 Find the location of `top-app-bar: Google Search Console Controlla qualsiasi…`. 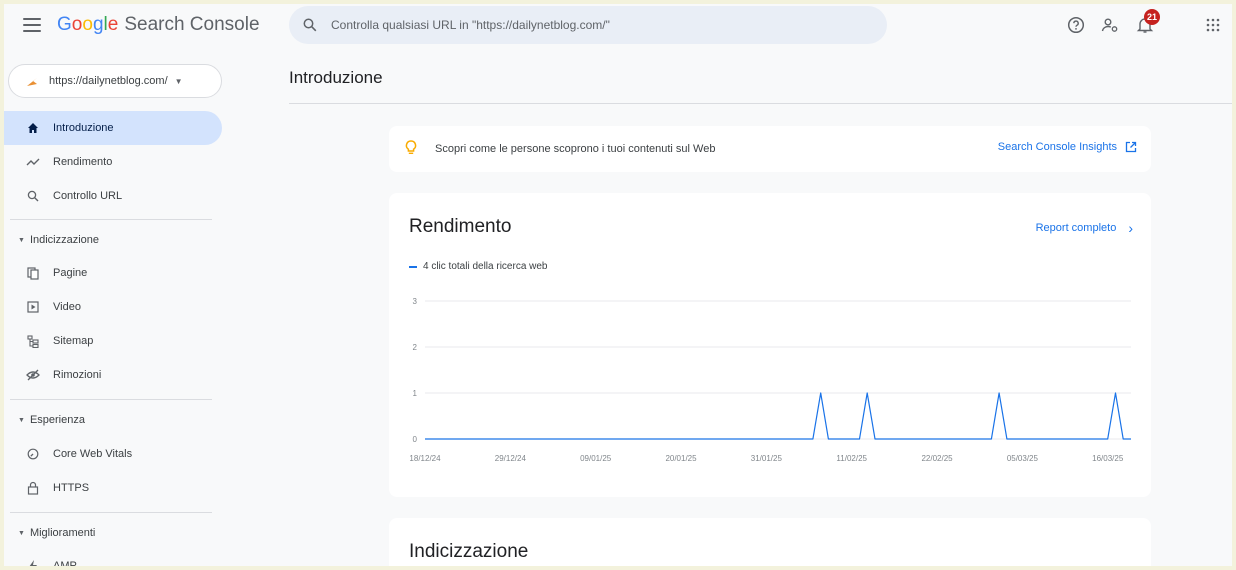

top-app-bar: Google Search Console Controlla qualsiasi… is located at coordinates (618, 25).